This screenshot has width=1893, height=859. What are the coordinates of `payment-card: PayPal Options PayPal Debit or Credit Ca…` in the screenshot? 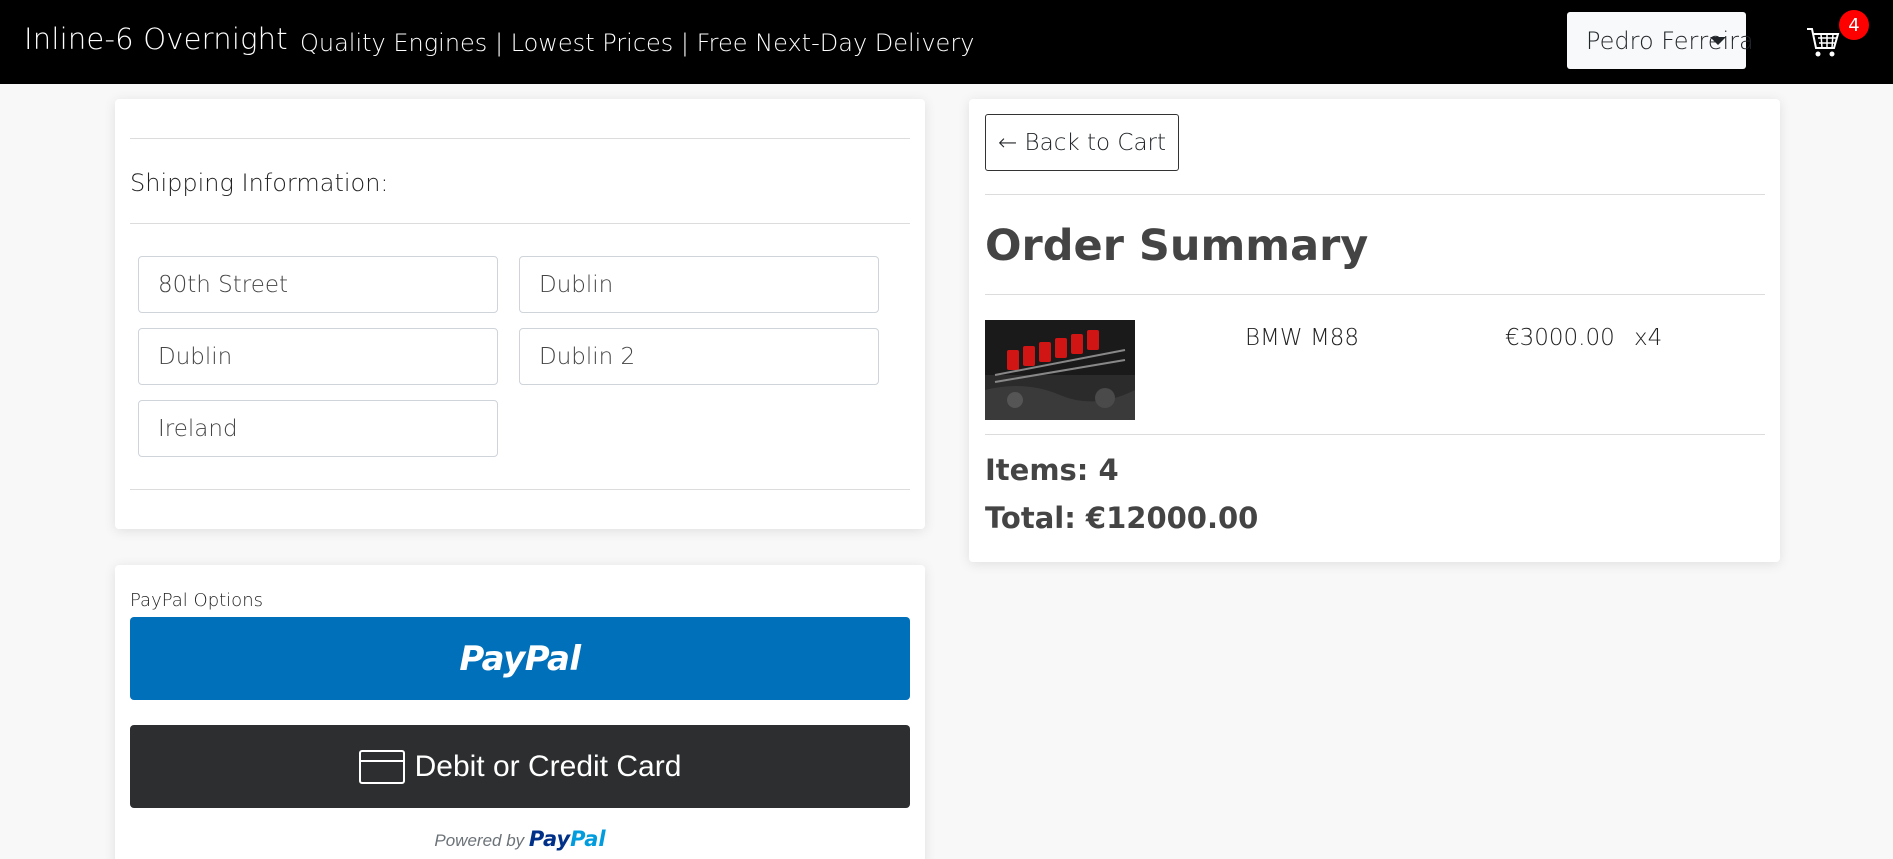 It's located at (520, 712).